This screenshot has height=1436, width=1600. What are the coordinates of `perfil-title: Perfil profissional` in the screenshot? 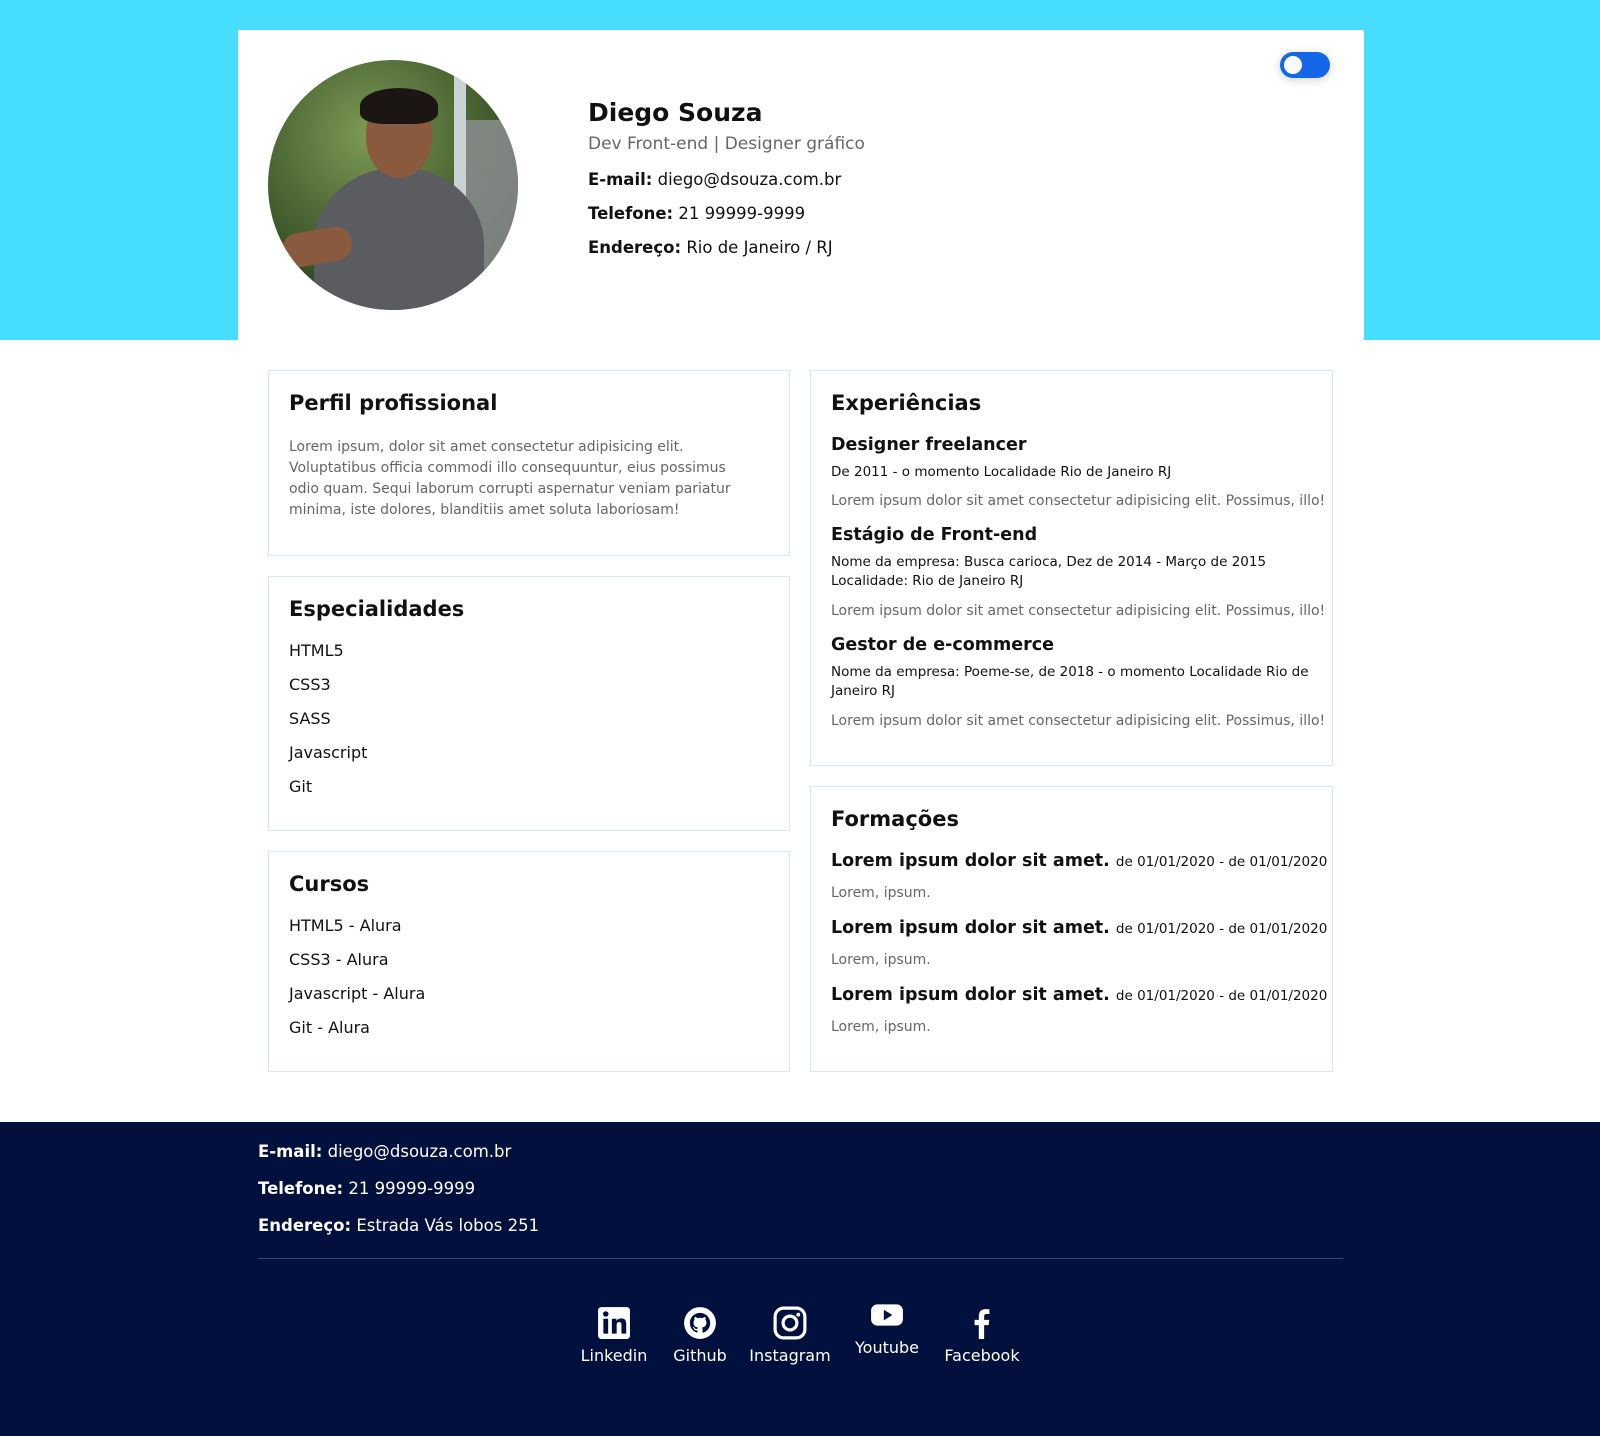 It's located at (393, 403).